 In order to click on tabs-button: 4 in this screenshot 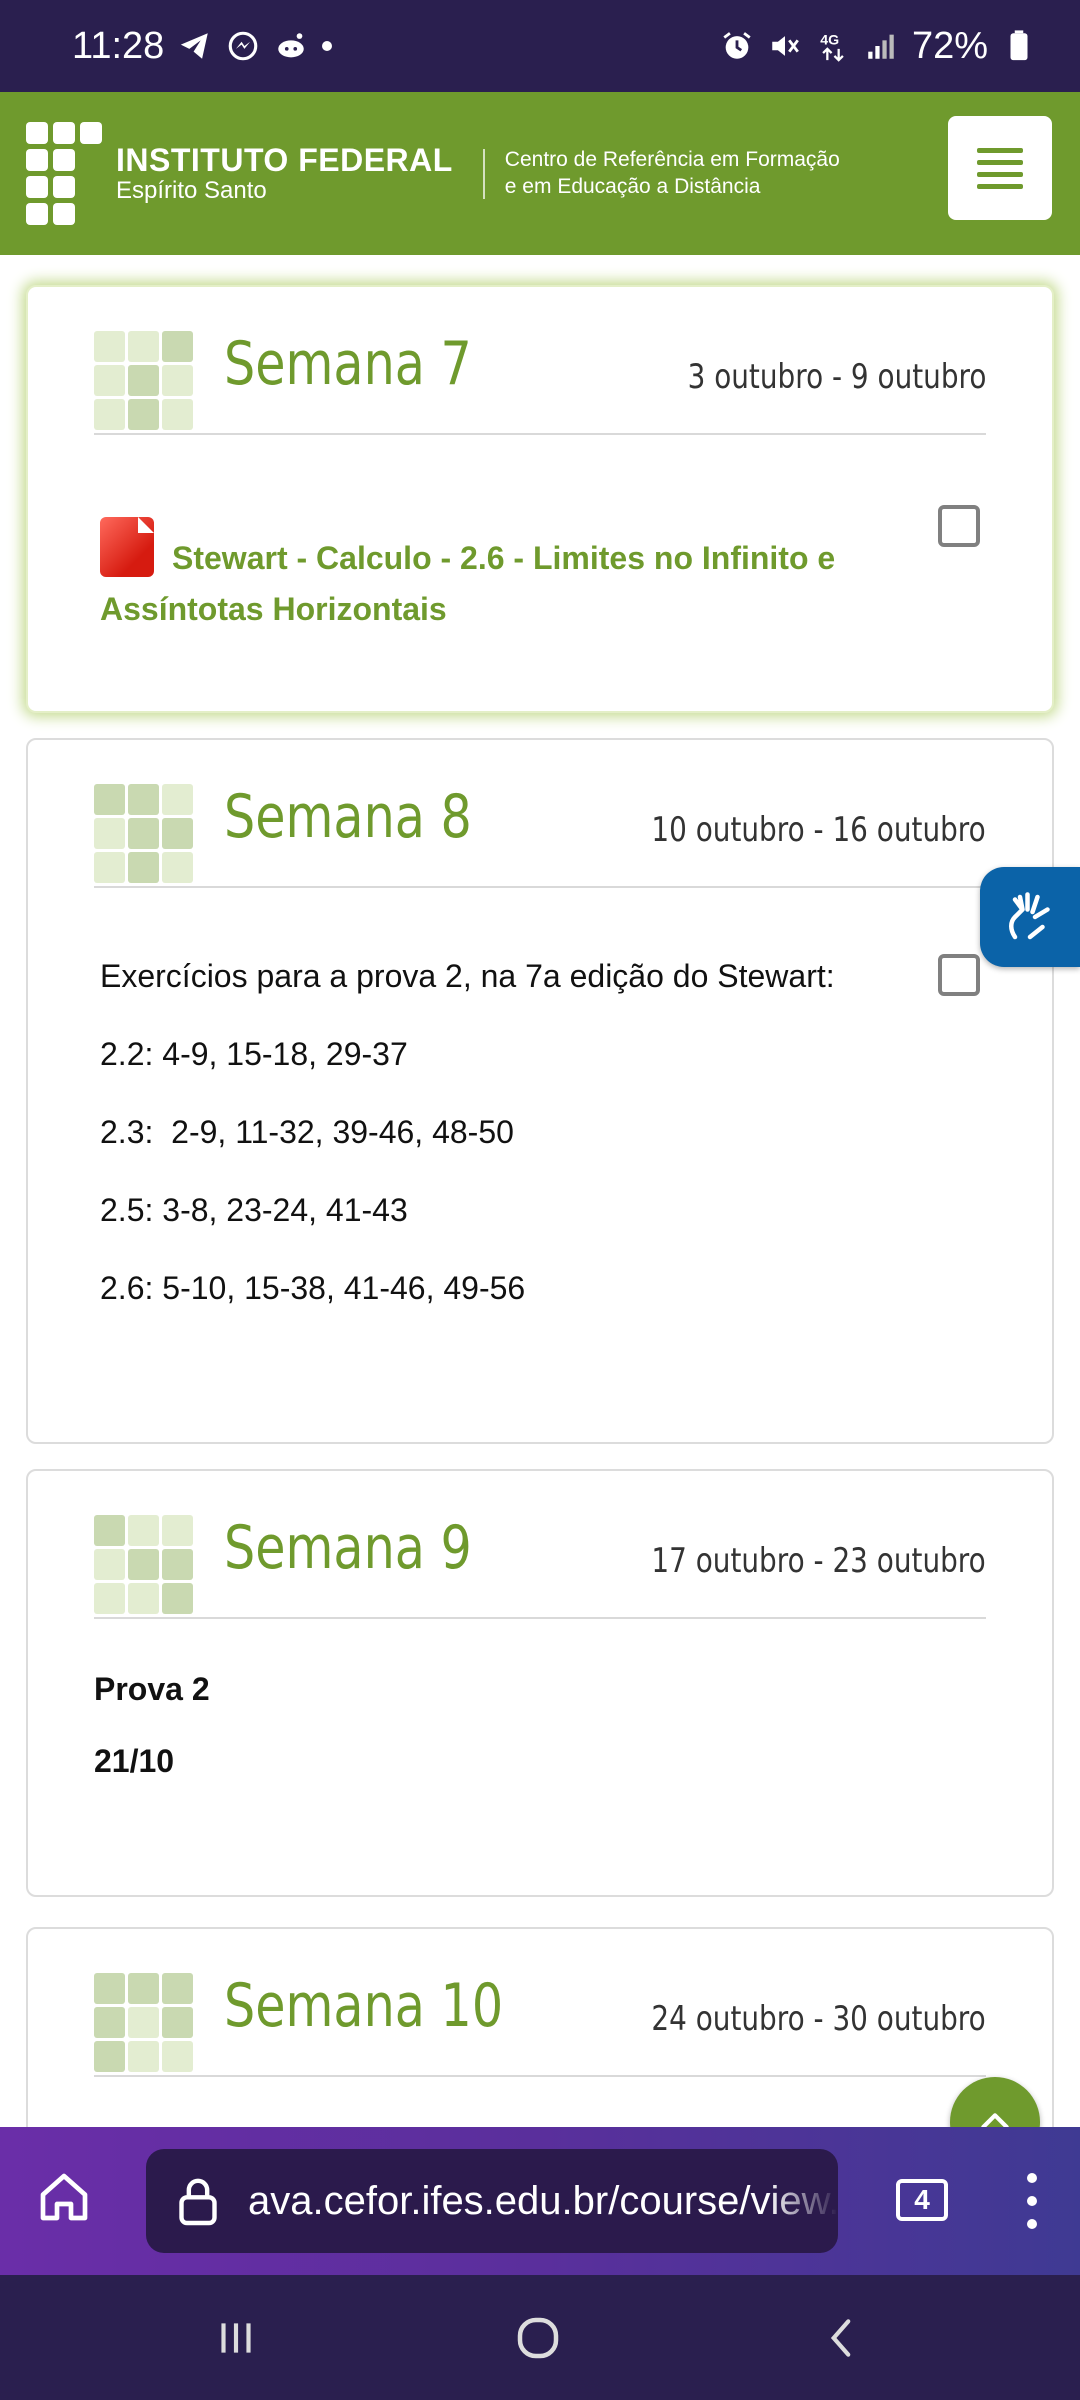, I will do `click(922, 2200)`.